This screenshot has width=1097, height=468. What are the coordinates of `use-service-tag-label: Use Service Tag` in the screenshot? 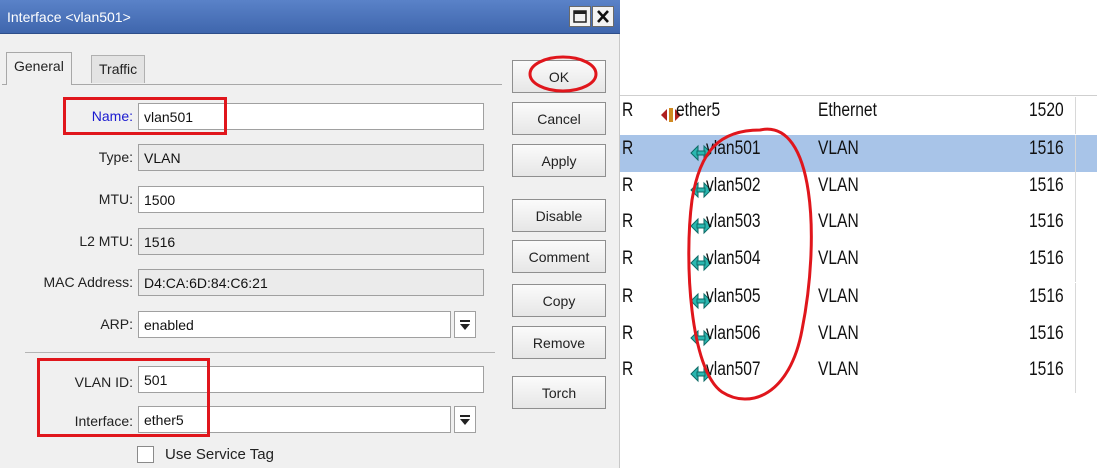 It's located at (219, 454).